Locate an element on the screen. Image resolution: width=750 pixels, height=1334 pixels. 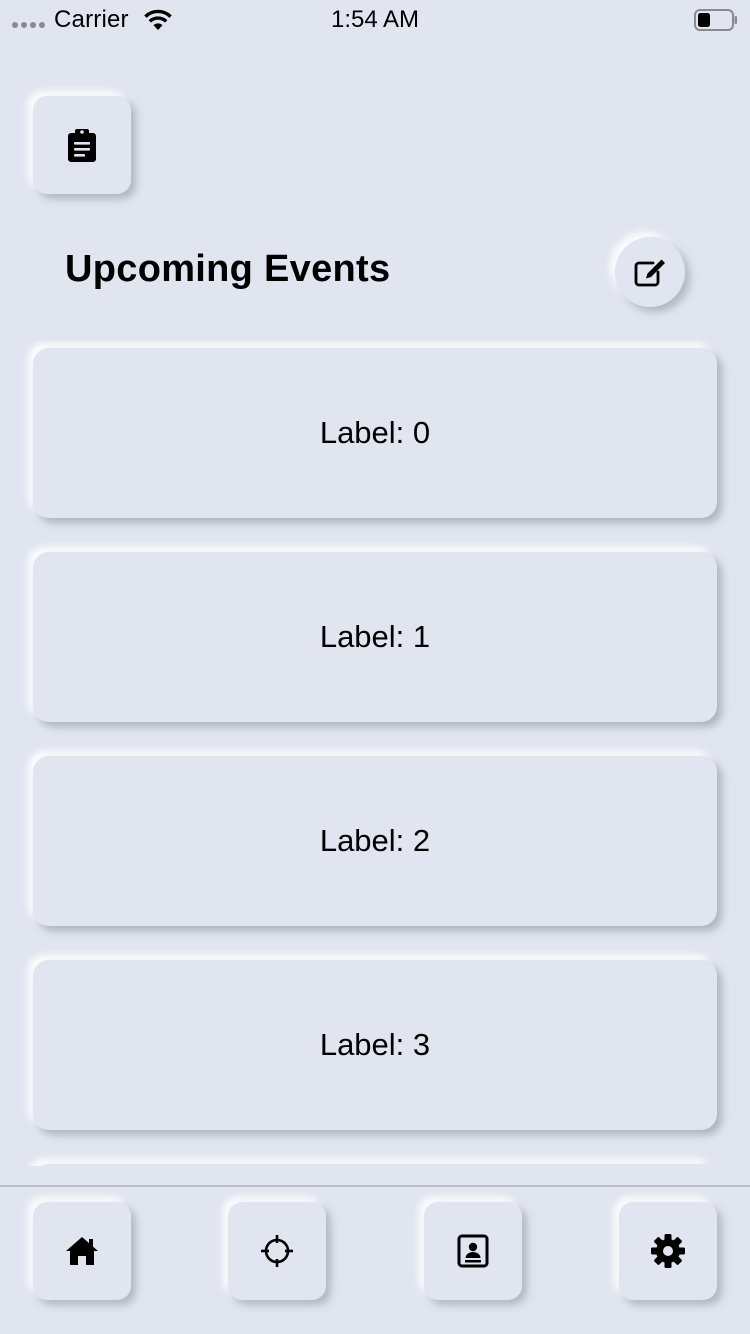
event-label: Label: 0 is located at coordinates (375, 432).